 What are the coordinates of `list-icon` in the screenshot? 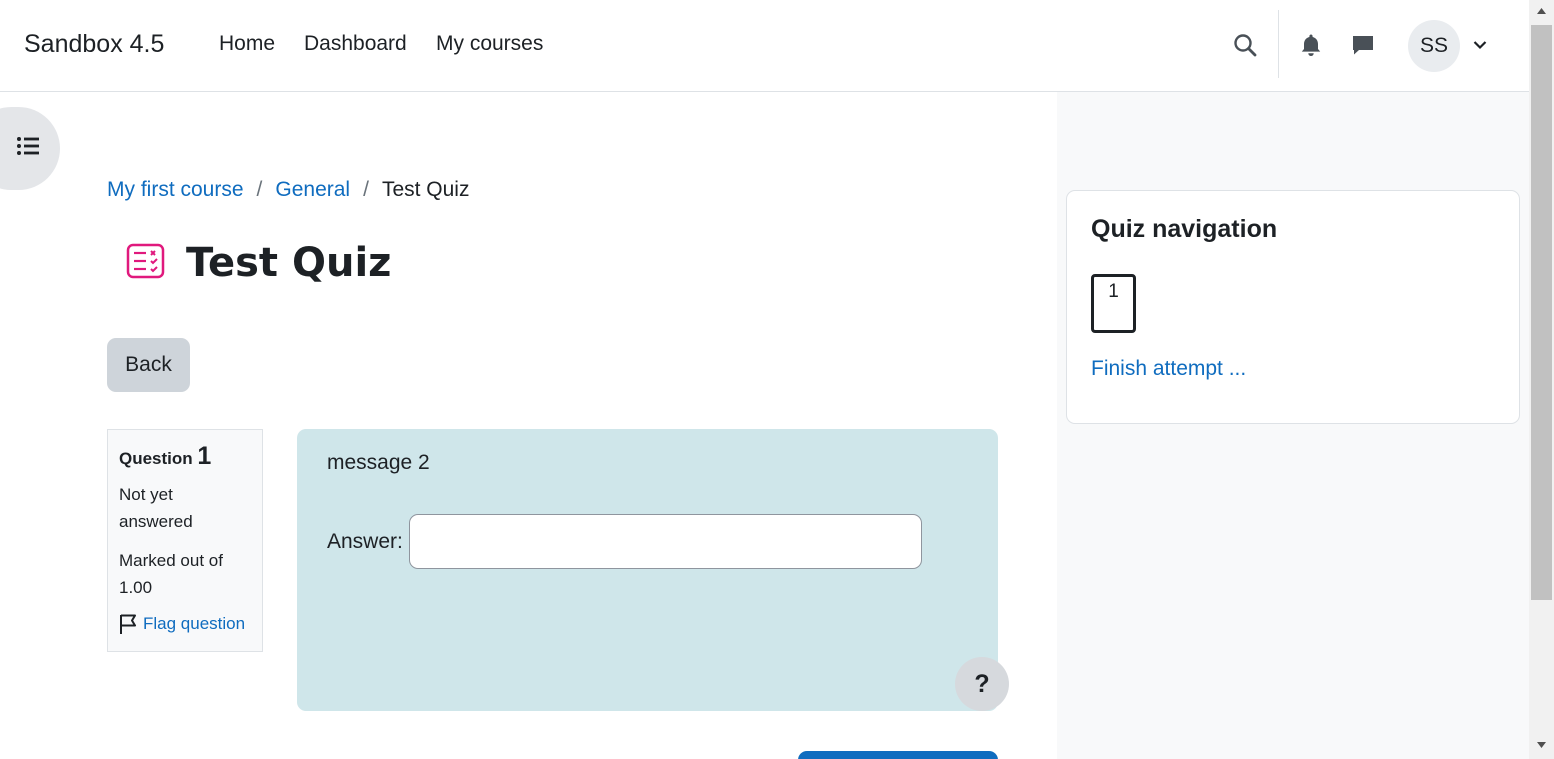 It's located at (28, 148).